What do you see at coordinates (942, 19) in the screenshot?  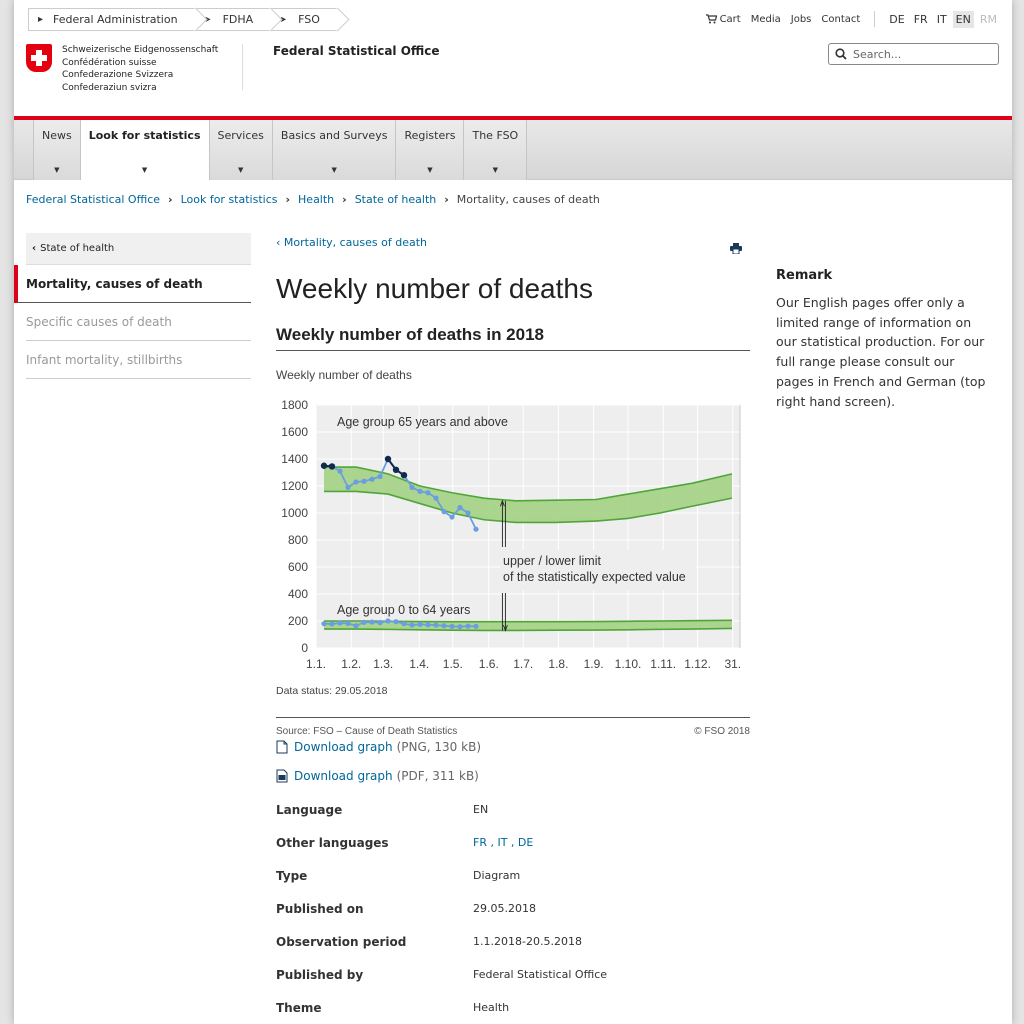 I see `lang-it: IT` at bounding box center [942, 19].